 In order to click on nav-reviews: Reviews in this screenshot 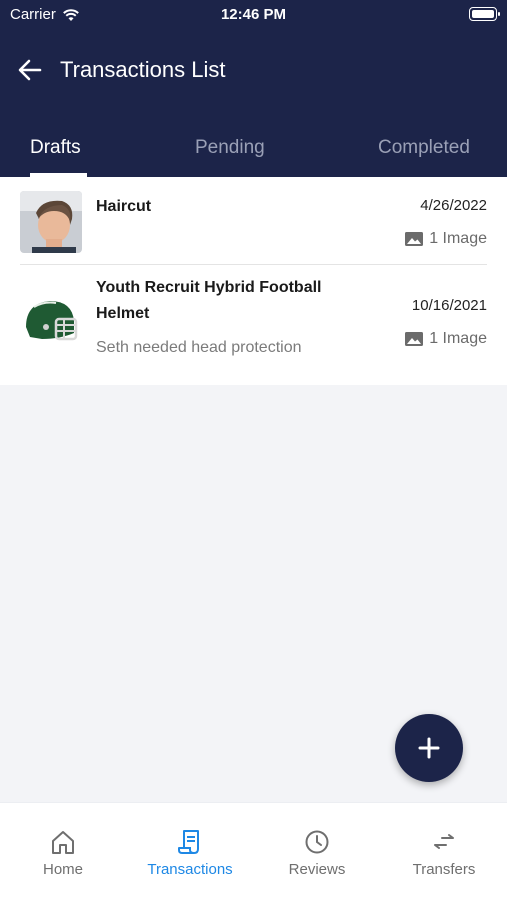, I will do `click(317, 853)`.